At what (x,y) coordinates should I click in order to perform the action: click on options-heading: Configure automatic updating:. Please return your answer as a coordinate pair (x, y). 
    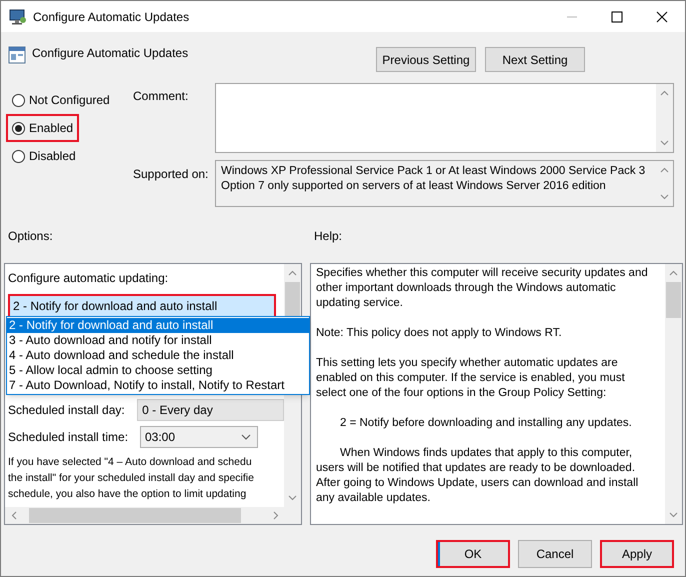
    Looking at the image, I should click on (88, 278).